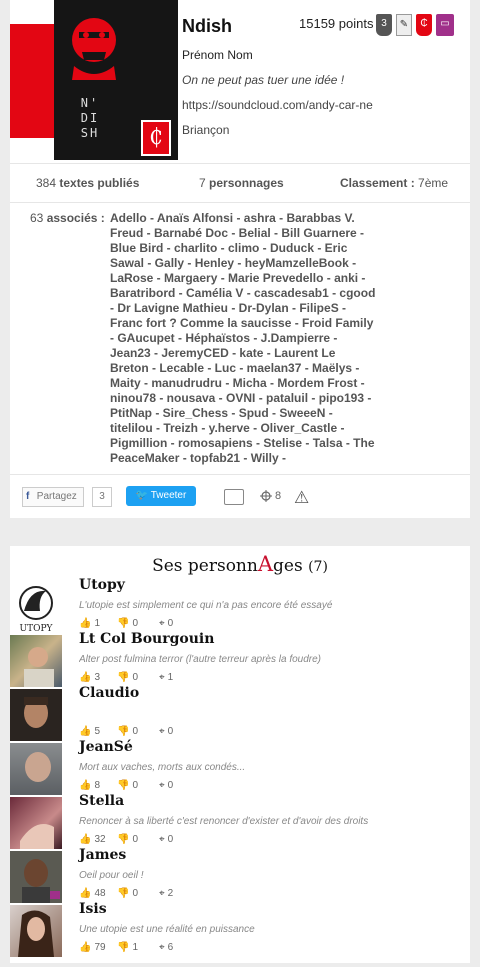  I want to click on facebook-share-button: f Partagez, so click(53, 497).